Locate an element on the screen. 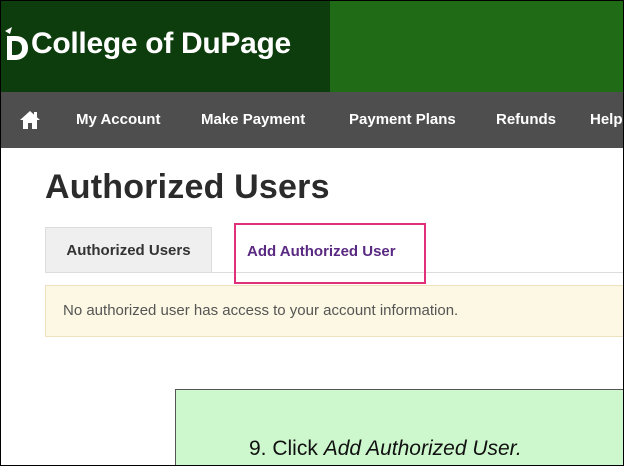 The width and height of the screenshot is (624, 466). nav-my-account: My Account is located at coordinates (118, 120).